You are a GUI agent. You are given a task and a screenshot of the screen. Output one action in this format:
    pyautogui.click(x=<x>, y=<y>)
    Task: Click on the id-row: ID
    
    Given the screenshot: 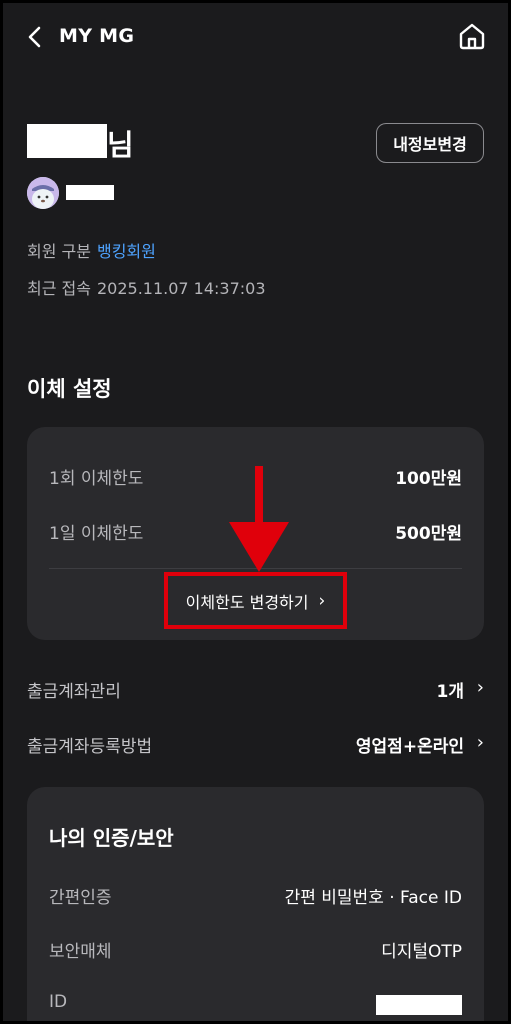 What is the action you would take?
    pyautogui.click(x=255, y=1004)
    